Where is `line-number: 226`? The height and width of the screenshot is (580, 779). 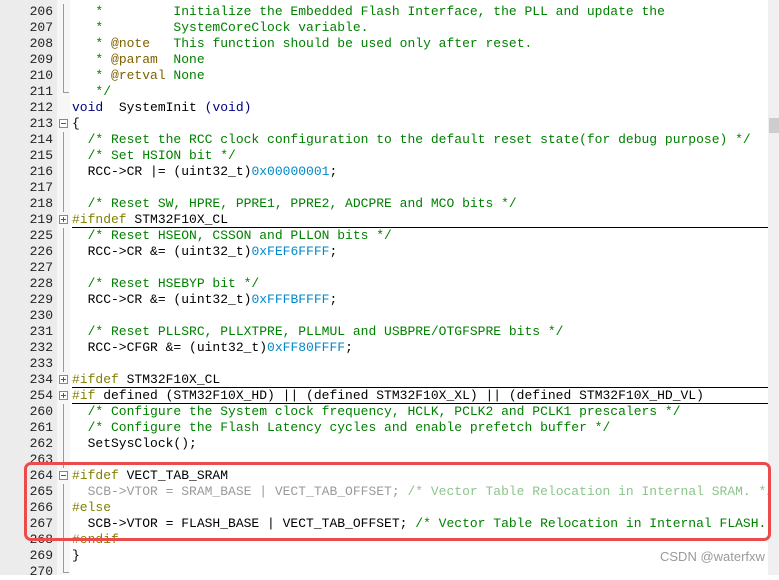
line-number: 226 is located at coordinates (41, 251).